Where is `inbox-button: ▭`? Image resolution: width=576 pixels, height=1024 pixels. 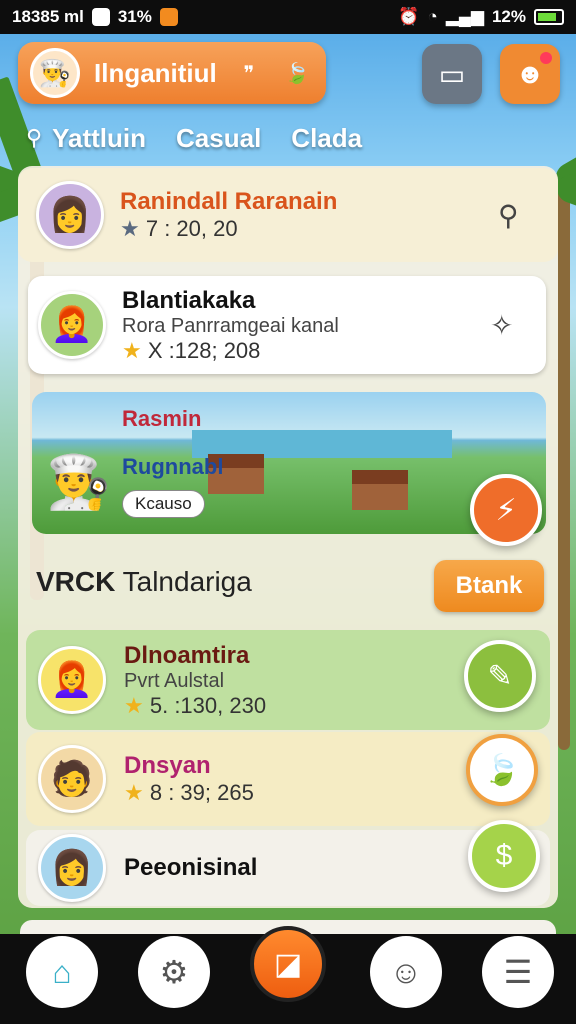
inbox-button: ▭ is located at coordinates (452, 74).